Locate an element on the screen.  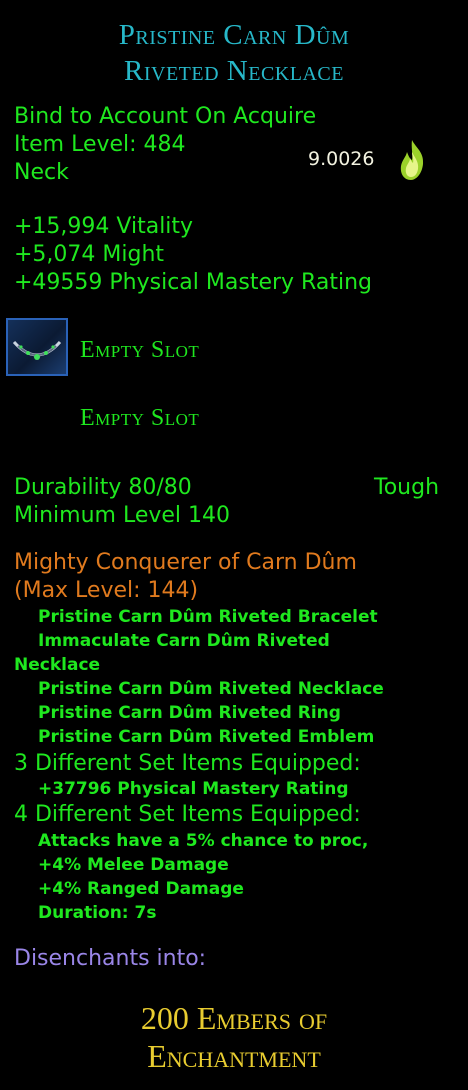
set-item: Pristine Carn Dûm Riveted Bracelet is located at coordinates (208, 617).